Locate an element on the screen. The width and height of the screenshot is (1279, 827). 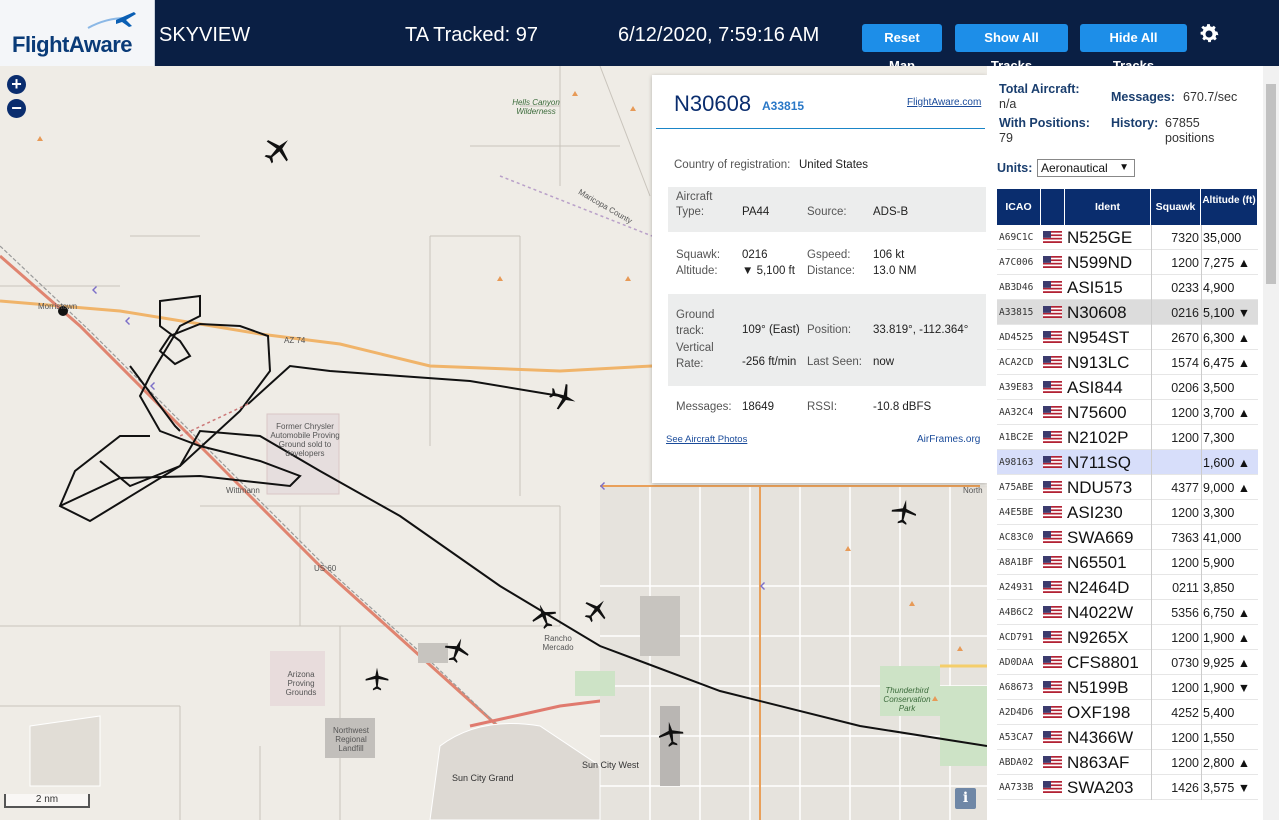
table-row: A39E83 ASI844 0206 3,500 is located at coordinates (1127, 387).